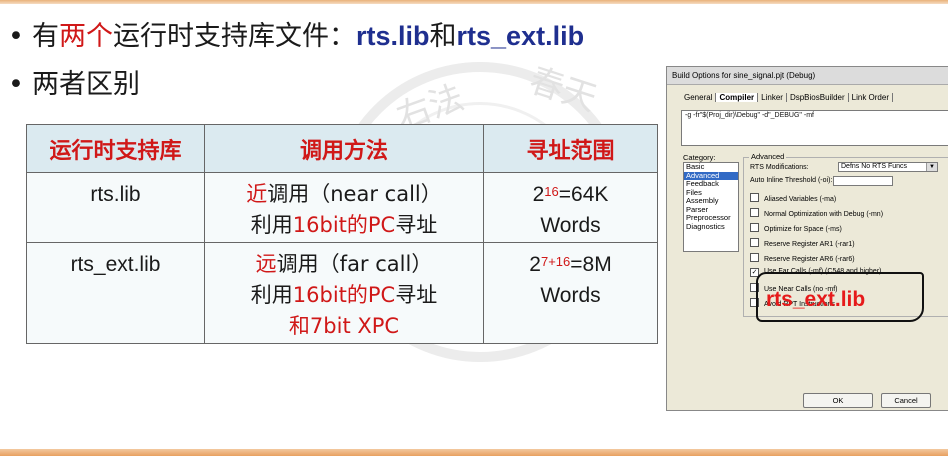 This screenshot has width=948, height=456. I want to click on option-checkbox: Reserve Register AR6 (-rar6), so click(802, 258).